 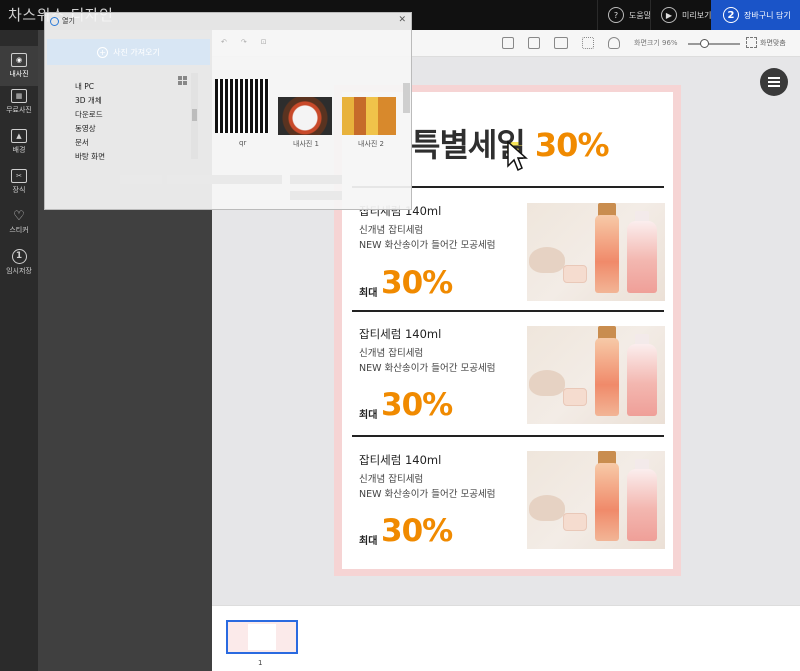 I want to click on add-to-cart-button: 2 장바구니 담기, so click(x=755, y=15).